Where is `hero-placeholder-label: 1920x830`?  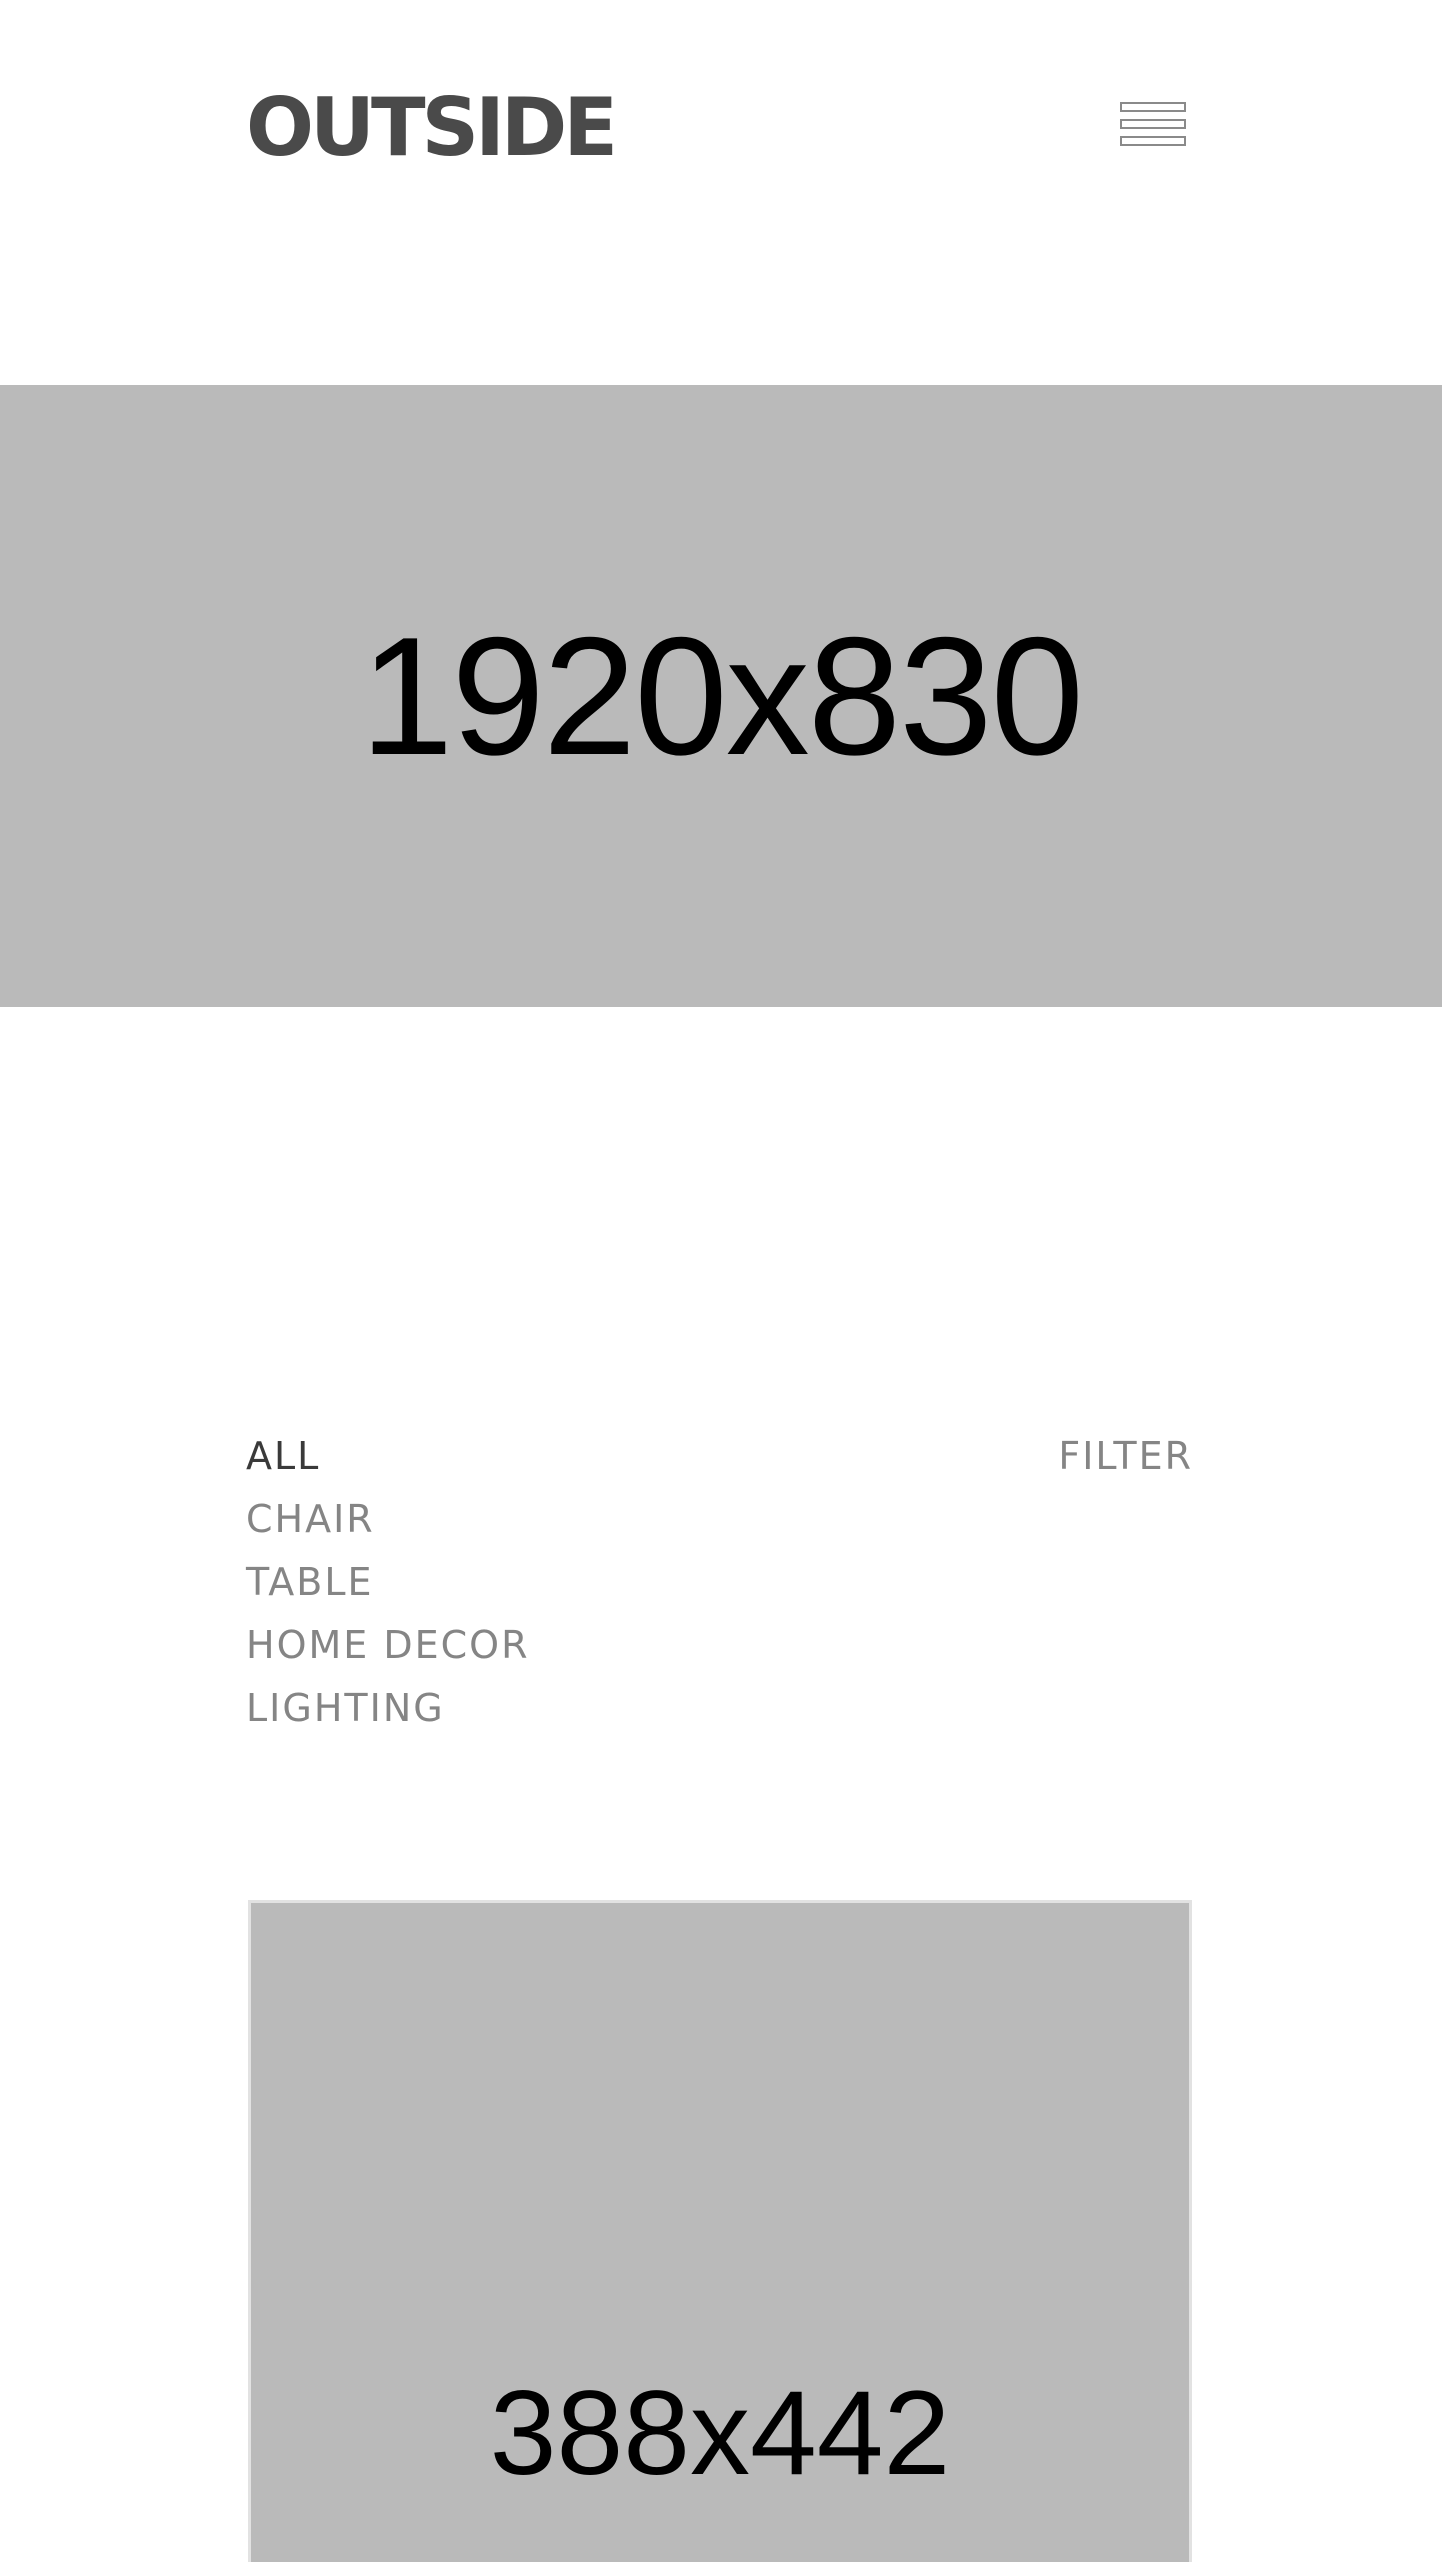 hero-placeholder-label: 1920x830 is located at coordinates (721, 696).